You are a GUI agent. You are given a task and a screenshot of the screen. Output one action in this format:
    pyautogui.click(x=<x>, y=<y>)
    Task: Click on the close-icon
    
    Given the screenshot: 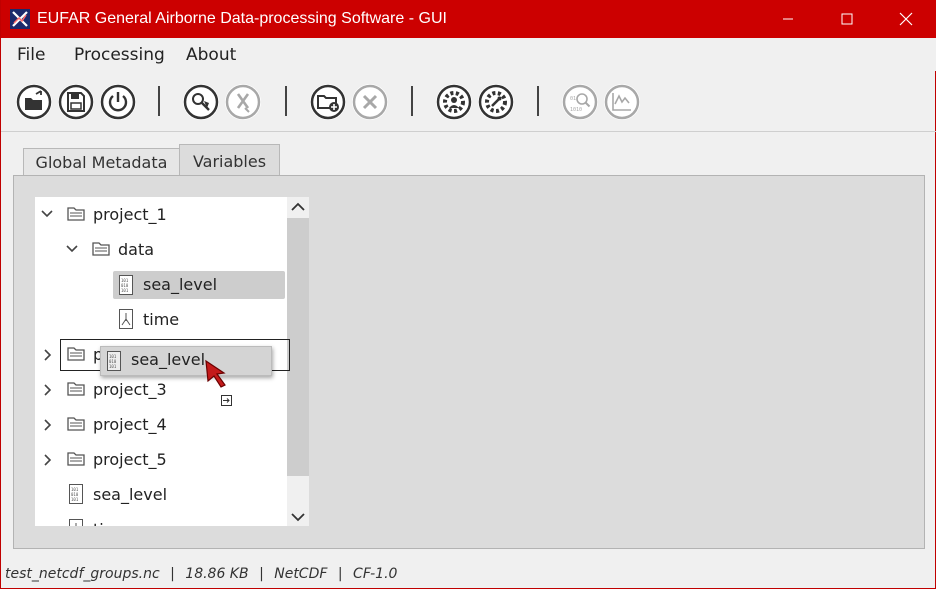 What is the action you would take?
    pyautogui.click(x=906, y=19)
    